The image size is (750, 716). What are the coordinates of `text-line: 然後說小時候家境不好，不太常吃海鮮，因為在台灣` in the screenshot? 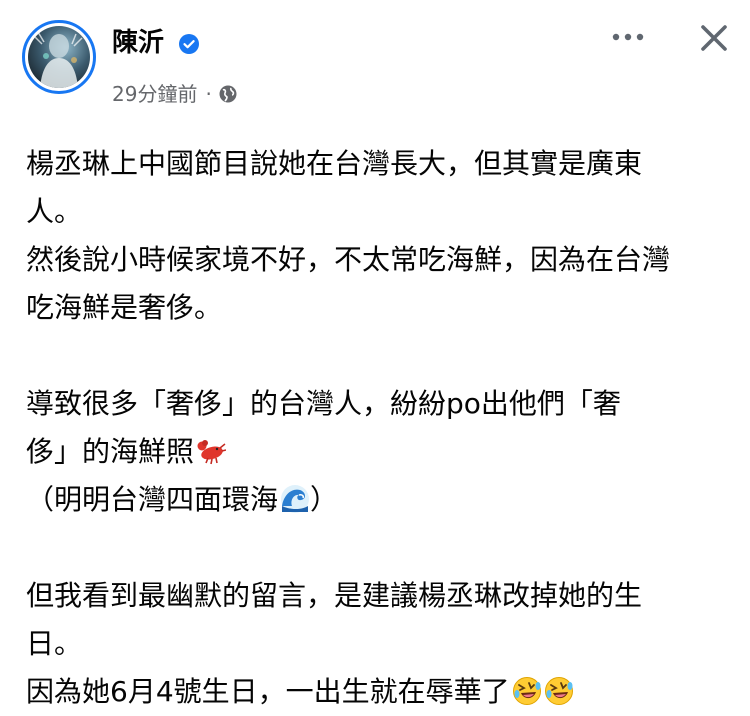 It's located at (348, 259).